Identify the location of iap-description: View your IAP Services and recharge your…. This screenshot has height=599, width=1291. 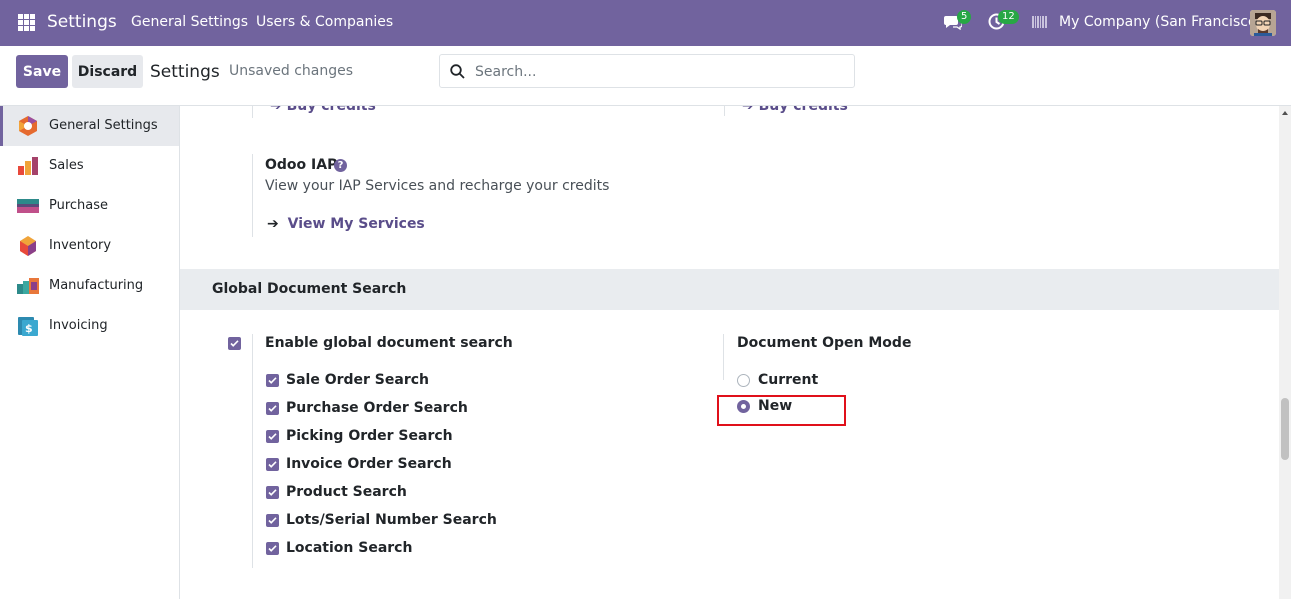
(437, 186).